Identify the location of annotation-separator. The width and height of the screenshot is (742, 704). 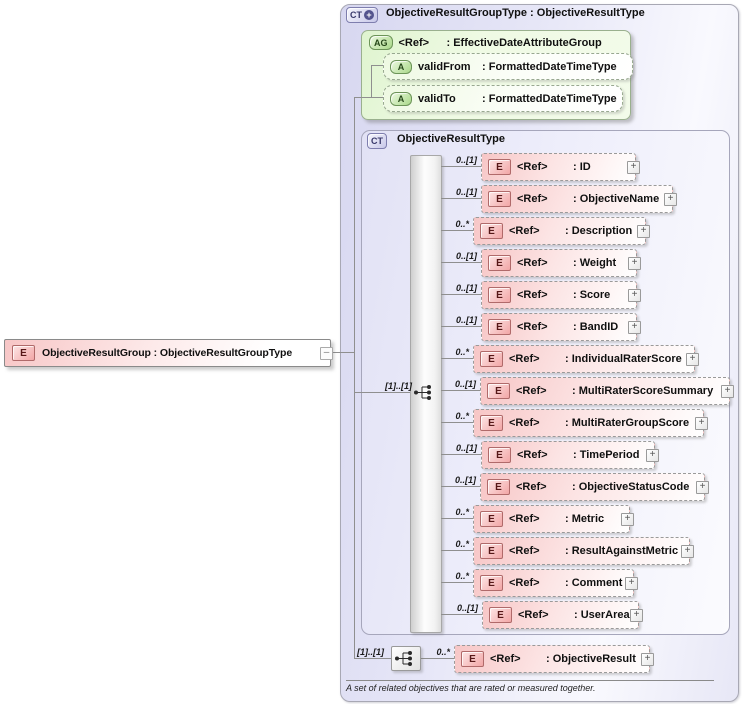
(530, 680).